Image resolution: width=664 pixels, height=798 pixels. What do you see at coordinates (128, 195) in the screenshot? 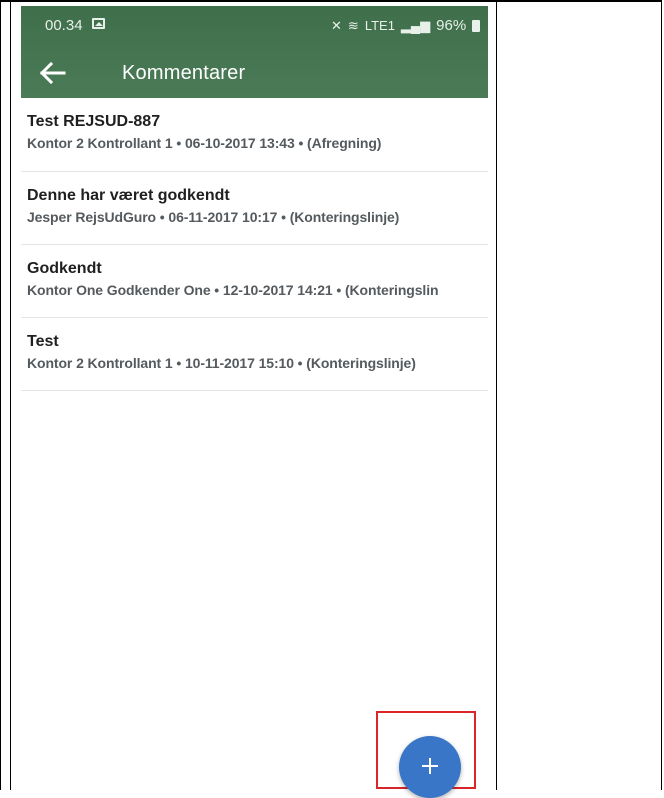
I see `comment-title: Denne har været godkendt` at bounding box center [128, 195].